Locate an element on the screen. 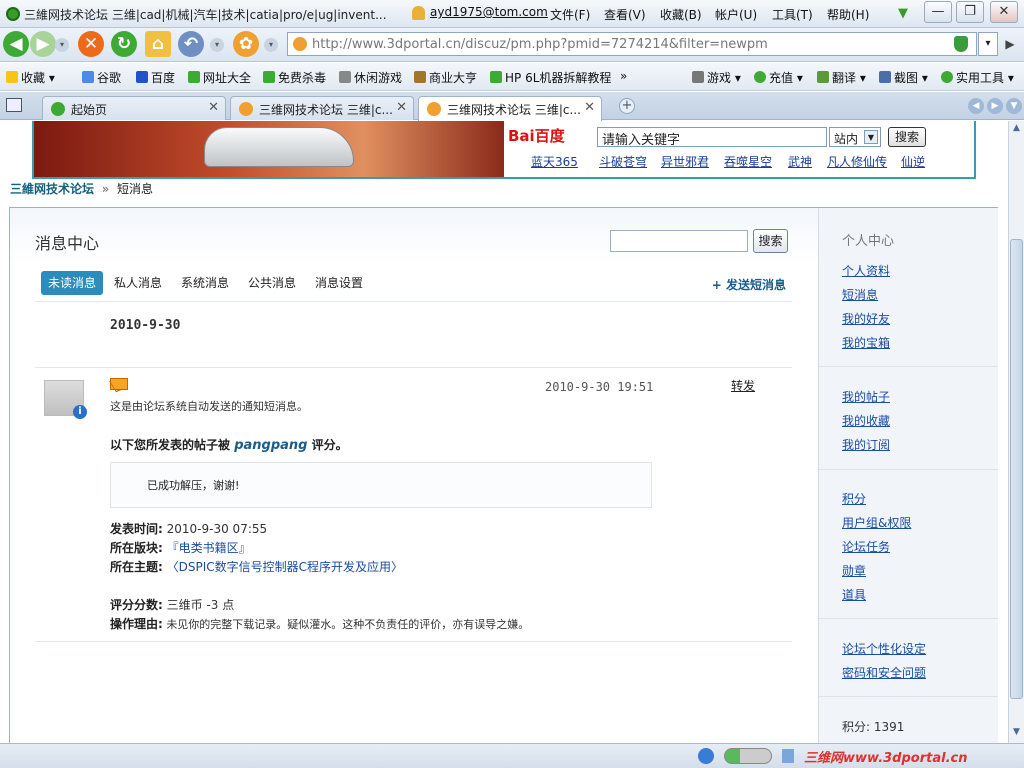 This screenshot has width=1024, height=768. toolbar-games: 游戏 ▾ is located at coordinates (716, 77).